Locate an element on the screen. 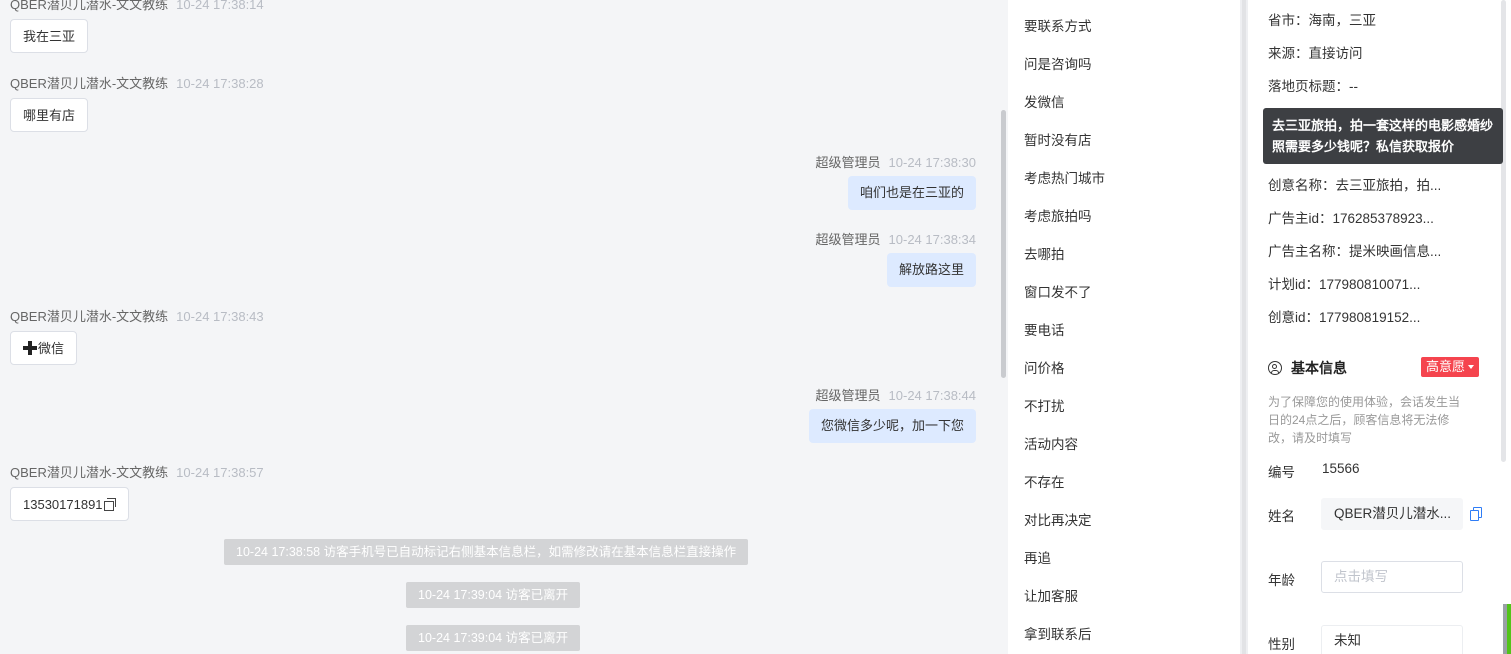 Image resolution: width=1511 pixels, height=654 pixels. gender-label: 性别 is located at coordinates (1281, 644).